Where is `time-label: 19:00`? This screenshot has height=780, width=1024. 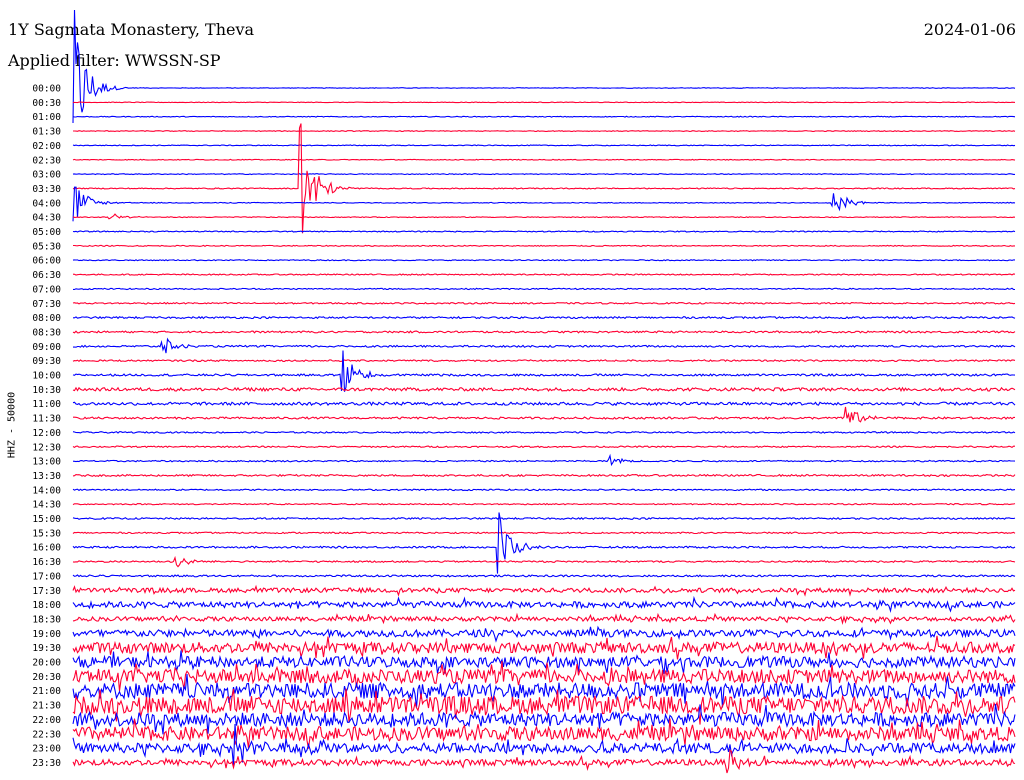
time-label: 19:00 is located at coordinates (46, 634).